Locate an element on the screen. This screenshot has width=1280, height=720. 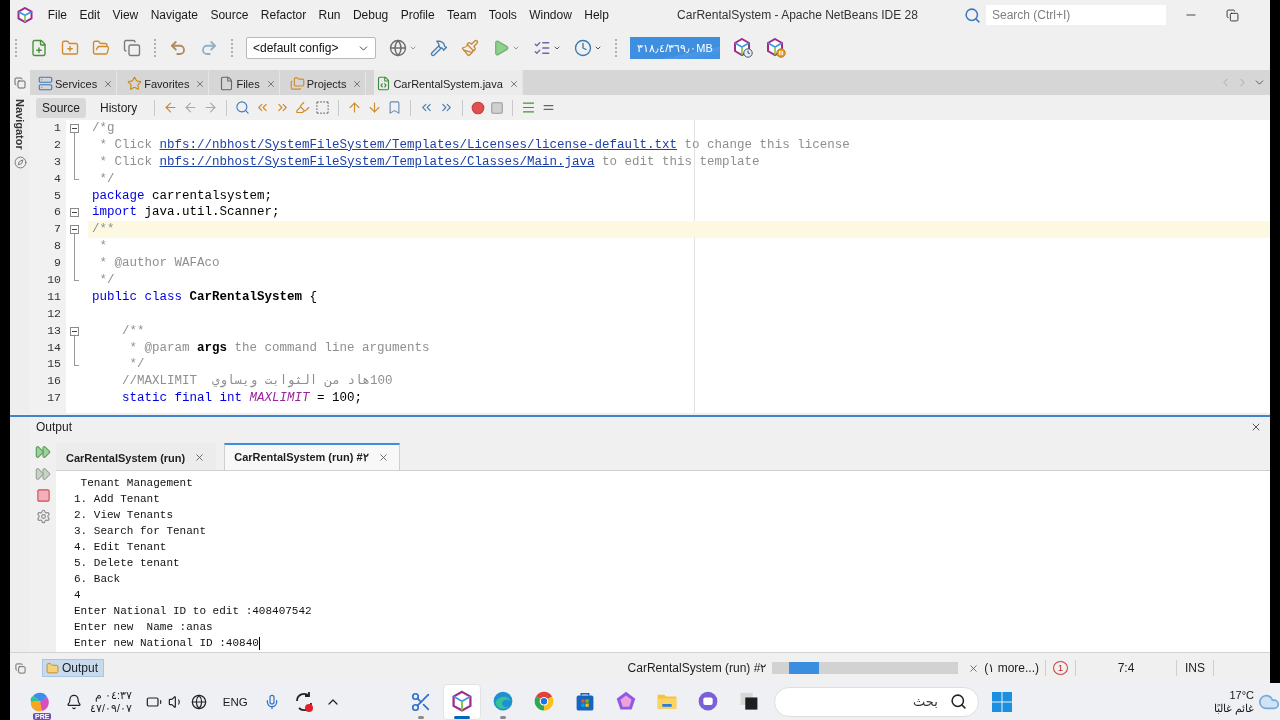
line-number: 1 is located at coordinates (57, 128).